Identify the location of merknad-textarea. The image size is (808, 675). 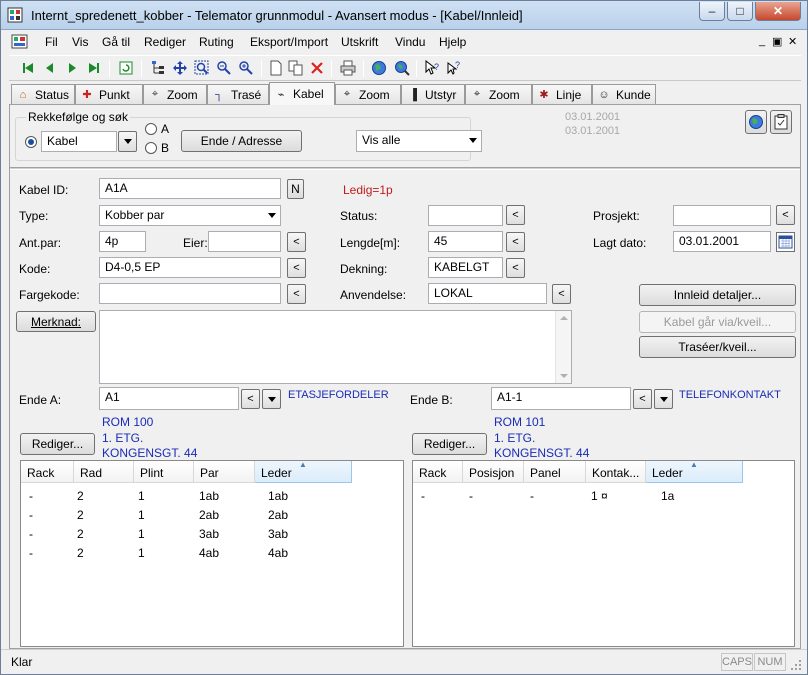
(335, 347).